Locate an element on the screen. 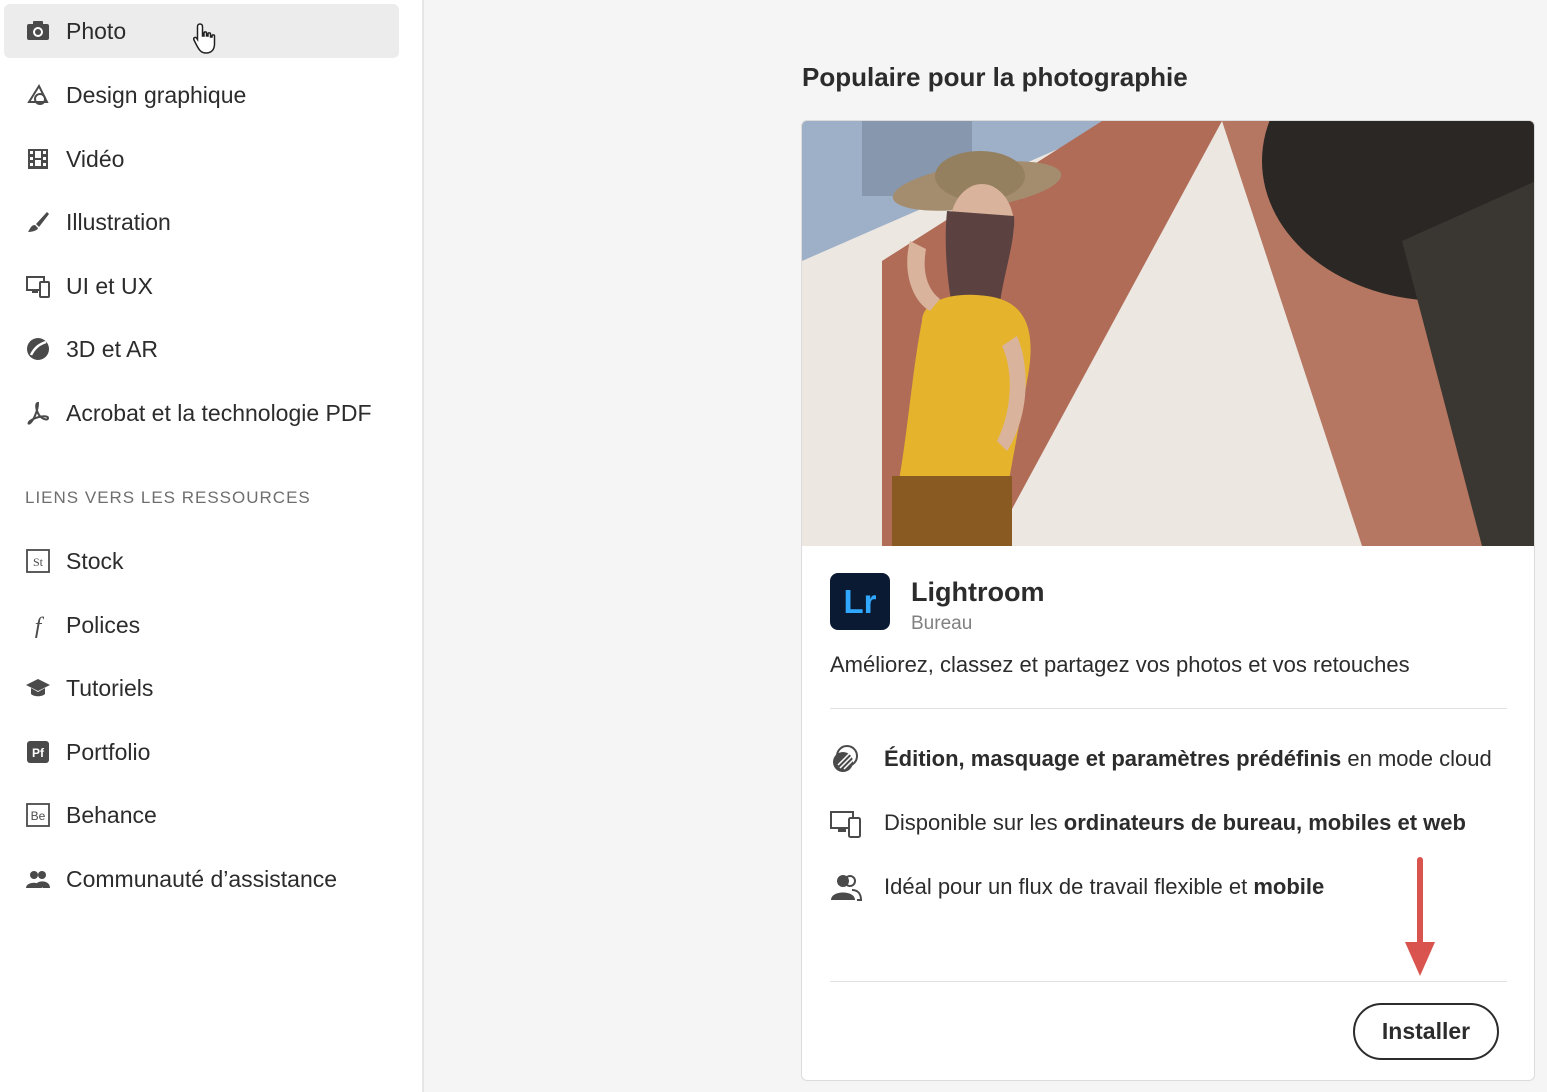 The height and width of the screenshot is (1092, 1547). sidebar-item-behance: Be Behance is located at coordinates (201, 815).